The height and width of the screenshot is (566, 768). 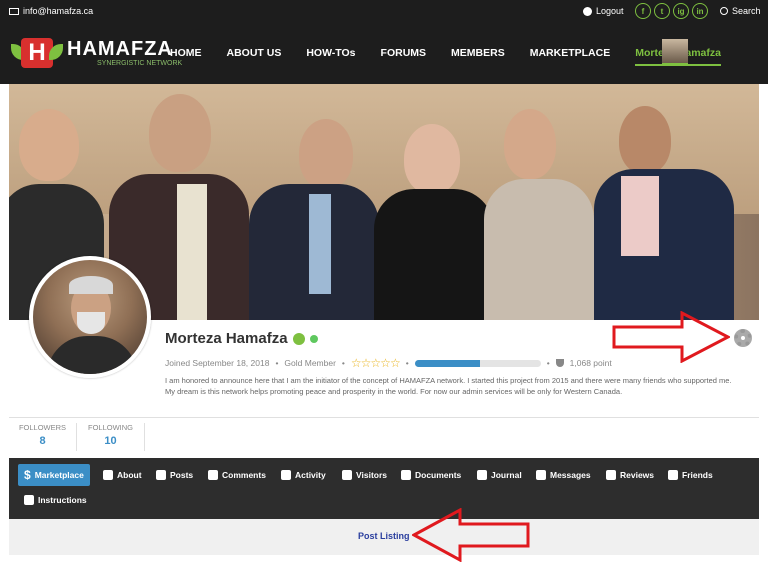 What do you see at coordinates (611, 475) in the screenshot?
I see `star-icon` at bounding box center [611, 475].